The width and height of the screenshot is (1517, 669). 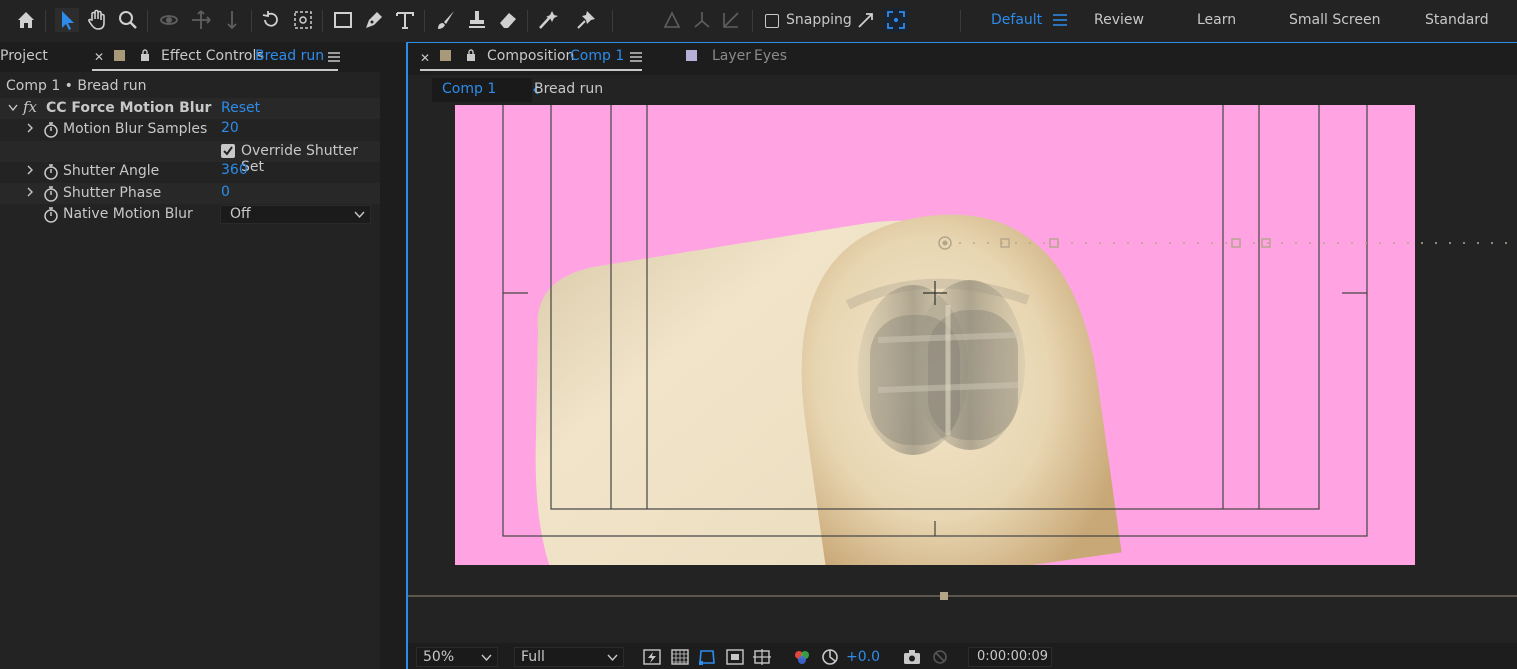 I want to click on property-row: Shutter Phase 0, so click(x=190, y=193).